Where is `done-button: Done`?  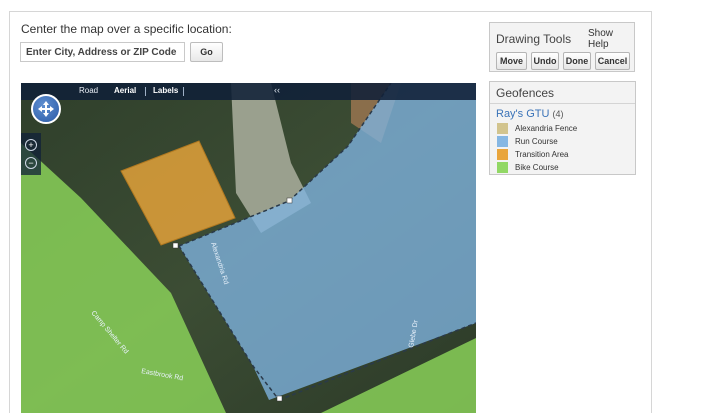 done-button: Done is located at coordinates (577, 61).